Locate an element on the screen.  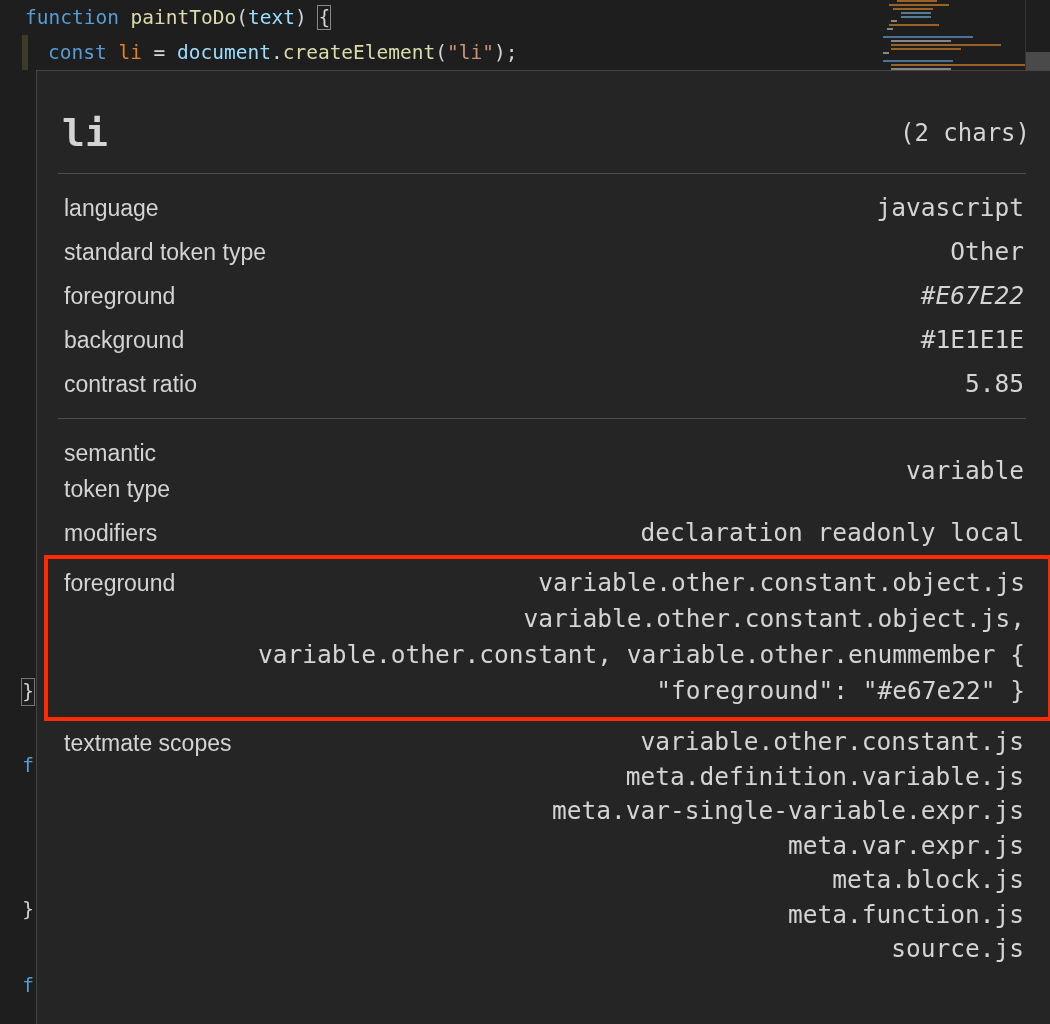
property-label: language is located at coordinates (111, 208).